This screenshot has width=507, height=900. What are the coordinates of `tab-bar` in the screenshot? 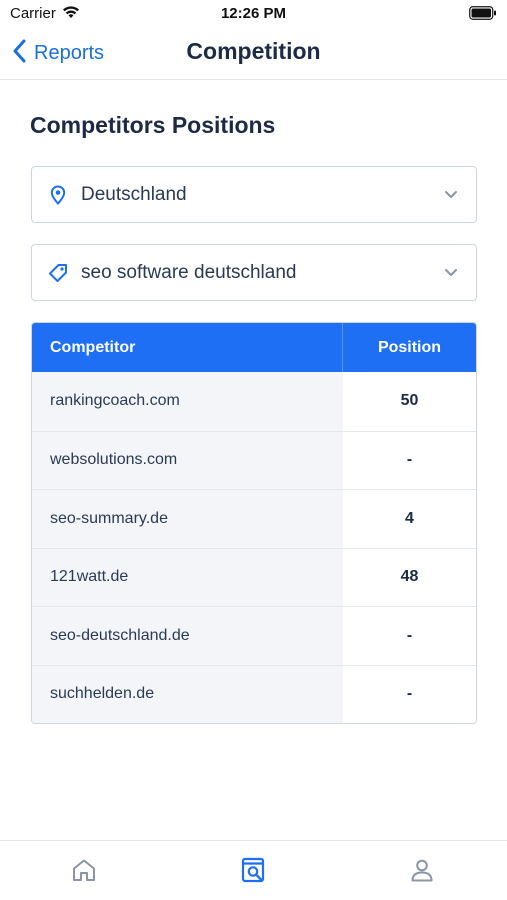 It's located at (253, 870).